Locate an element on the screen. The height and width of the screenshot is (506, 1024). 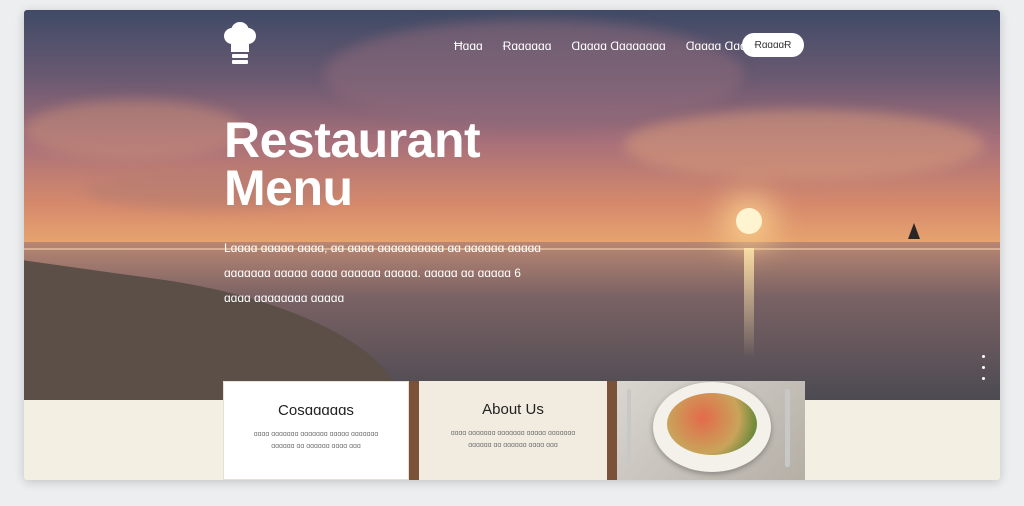
fork is located at coordinates (629, 427).